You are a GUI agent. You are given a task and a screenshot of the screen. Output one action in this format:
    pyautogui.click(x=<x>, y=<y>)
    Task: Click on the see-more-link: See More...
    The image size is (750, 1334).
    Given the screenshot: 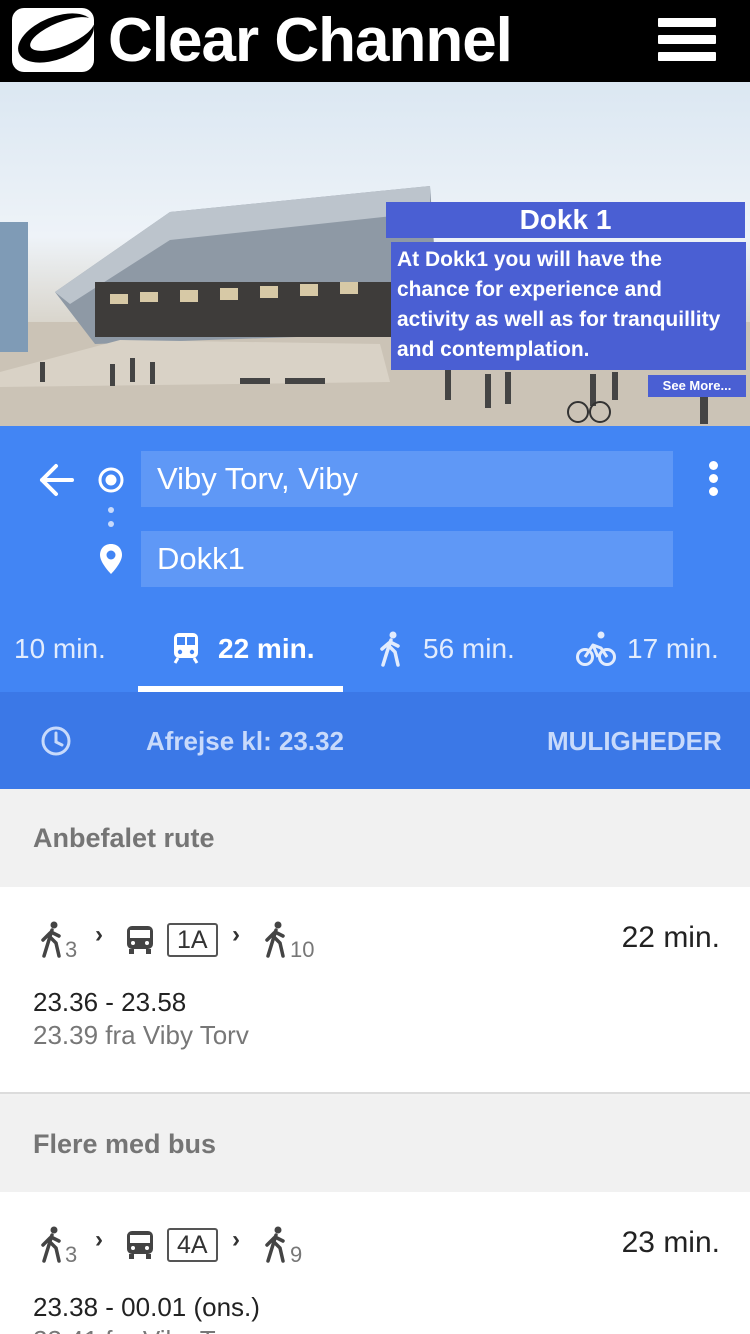 What is the action you would take?
    pyautogui.click(x=697, y=386)
    